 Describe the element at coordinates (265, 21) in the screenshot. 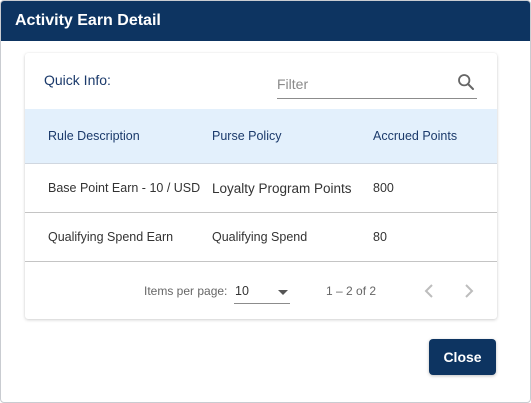

I see `dialog-title: Activity Earn Detail` at that location.